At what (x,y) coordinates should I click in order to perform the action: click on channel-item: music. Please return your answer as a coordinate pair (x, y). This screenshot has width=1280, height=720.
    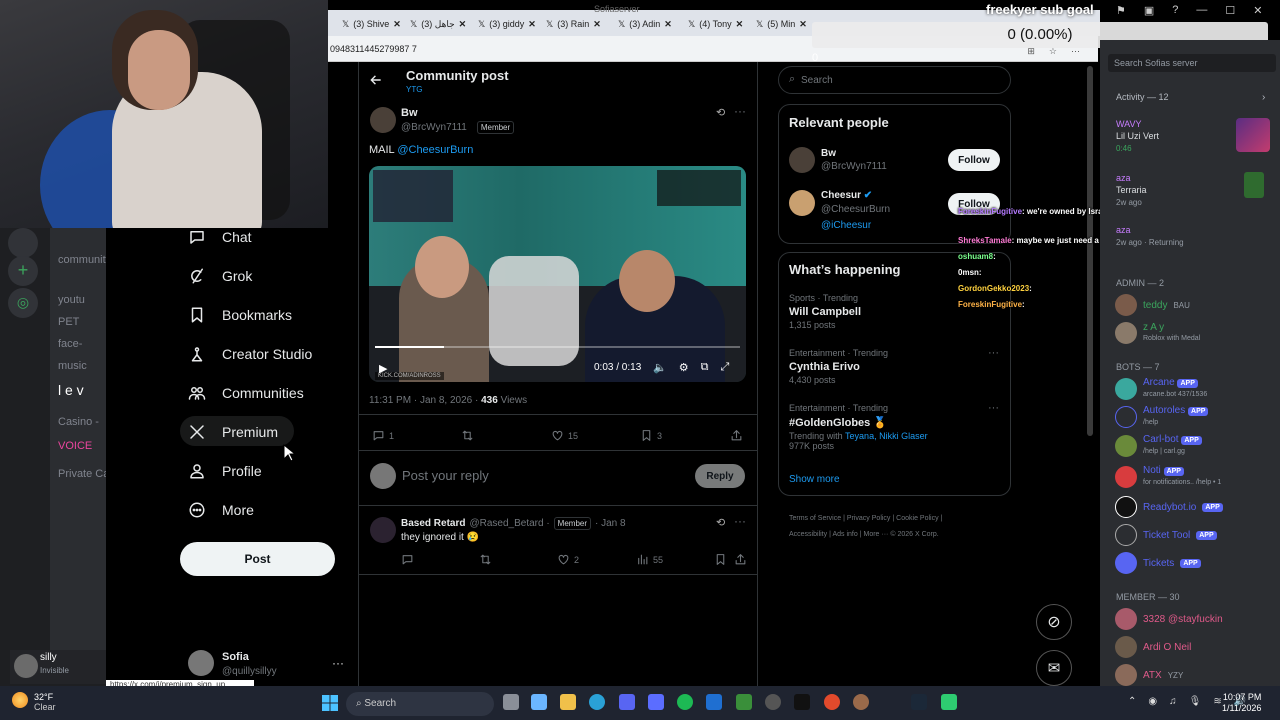
    Looking at the image, I should click on (85, 366).